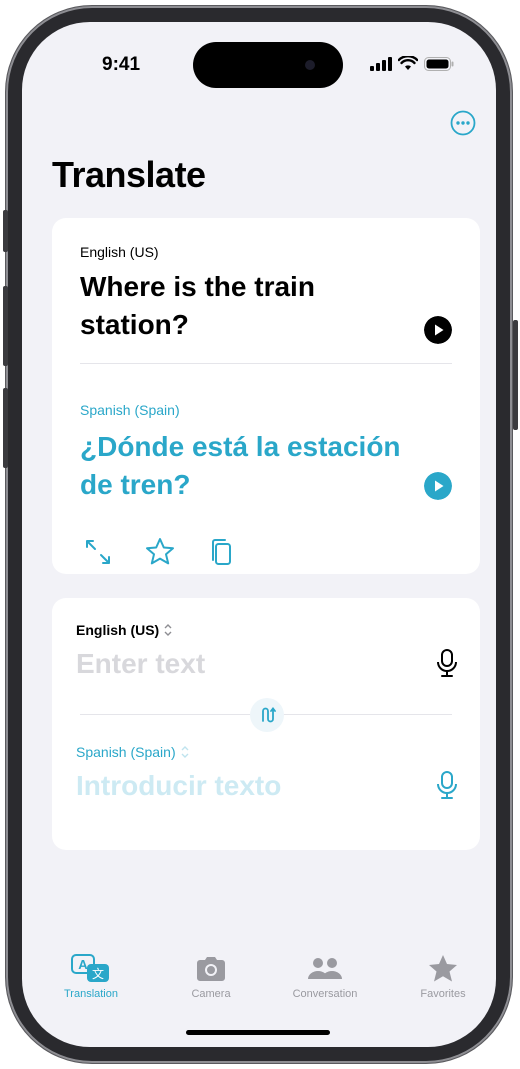 This screenshot has width=520, height=1069. Describe the element at coordinates (211, 994) in the screenshot. I see `tab-label: Camera` at that location.